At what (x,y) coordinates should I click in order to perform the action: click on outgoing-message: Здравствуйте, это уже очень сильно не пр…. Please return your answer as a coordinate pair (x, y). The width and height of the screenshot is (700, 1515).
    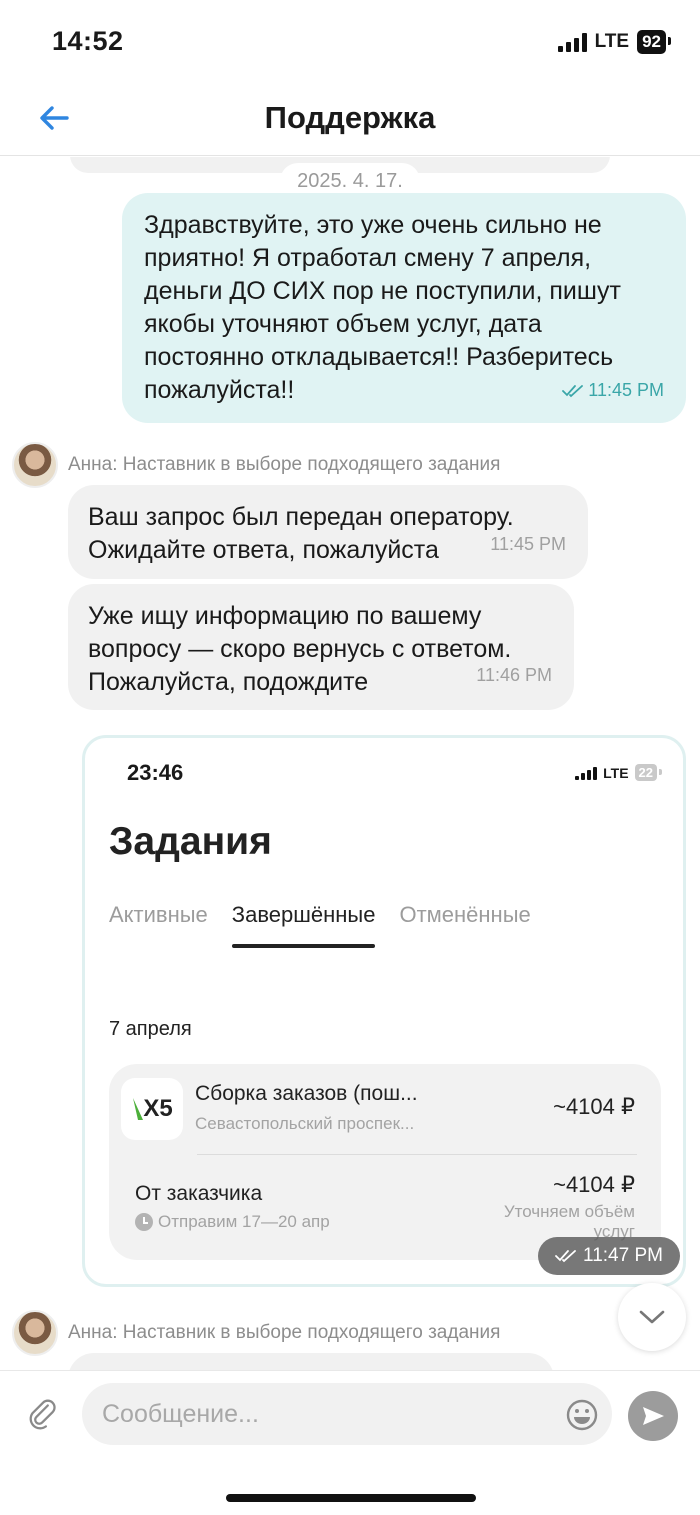
    Looking at the image, I should click on (404, 308).